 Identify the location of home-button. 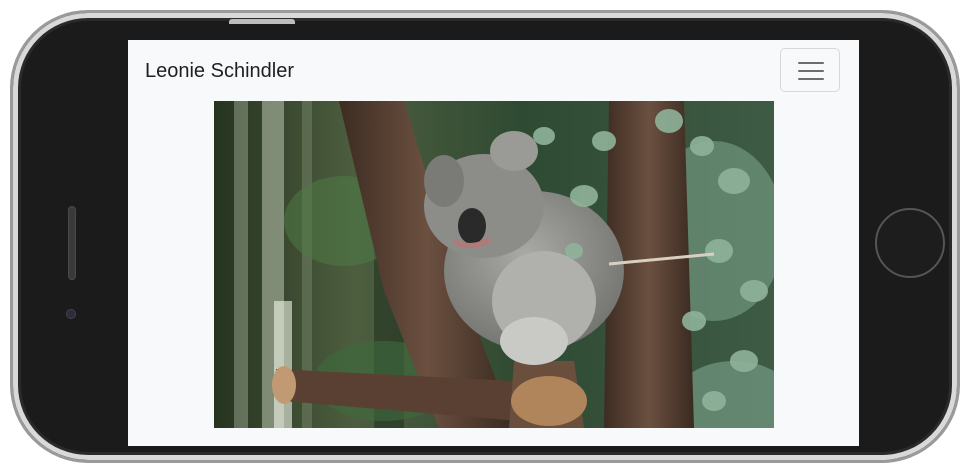
(910, 243).